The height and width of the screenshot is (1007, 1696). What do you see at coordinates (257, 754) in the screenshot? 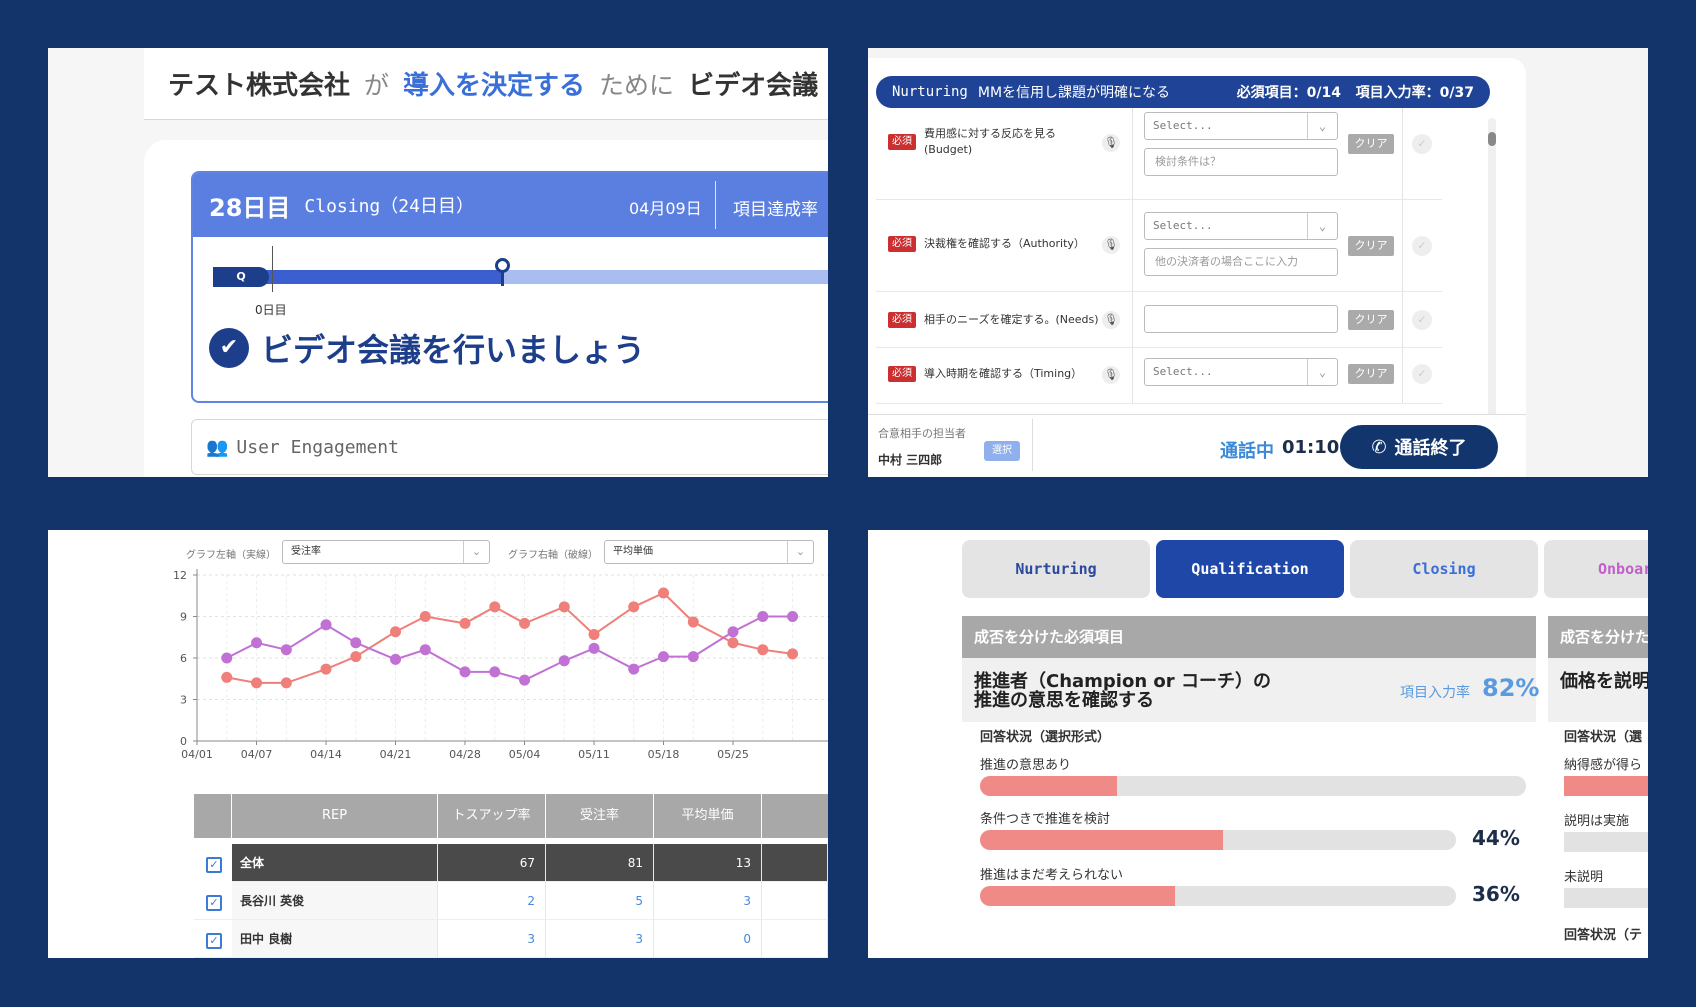
I see `x-tick-label: 04/07` at bounding box center [257, 754].